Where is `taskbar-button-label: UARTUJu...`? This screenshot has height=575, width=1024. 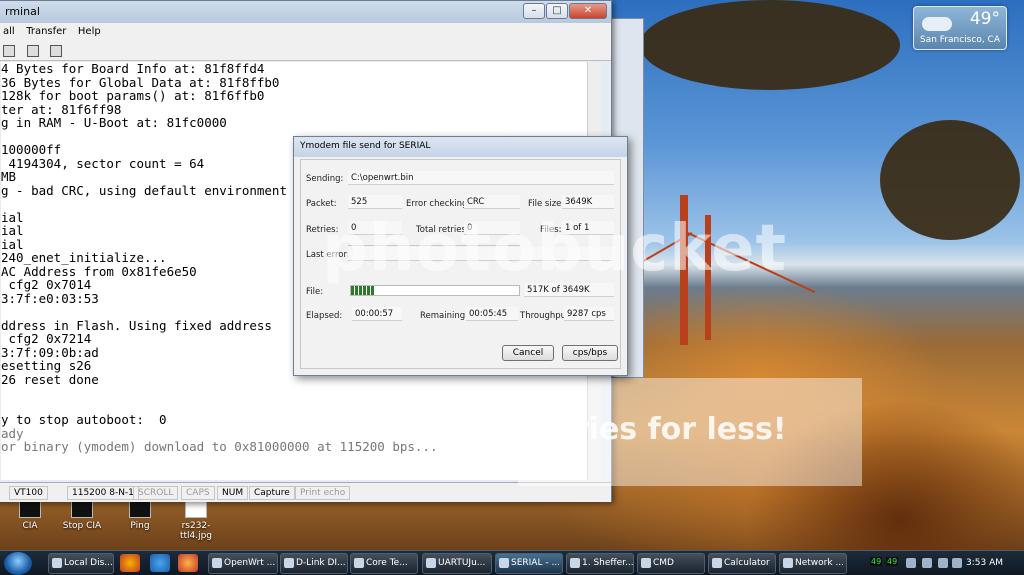
taskbar-button-label: UARTUJu... is located at coordinates (462, 563).